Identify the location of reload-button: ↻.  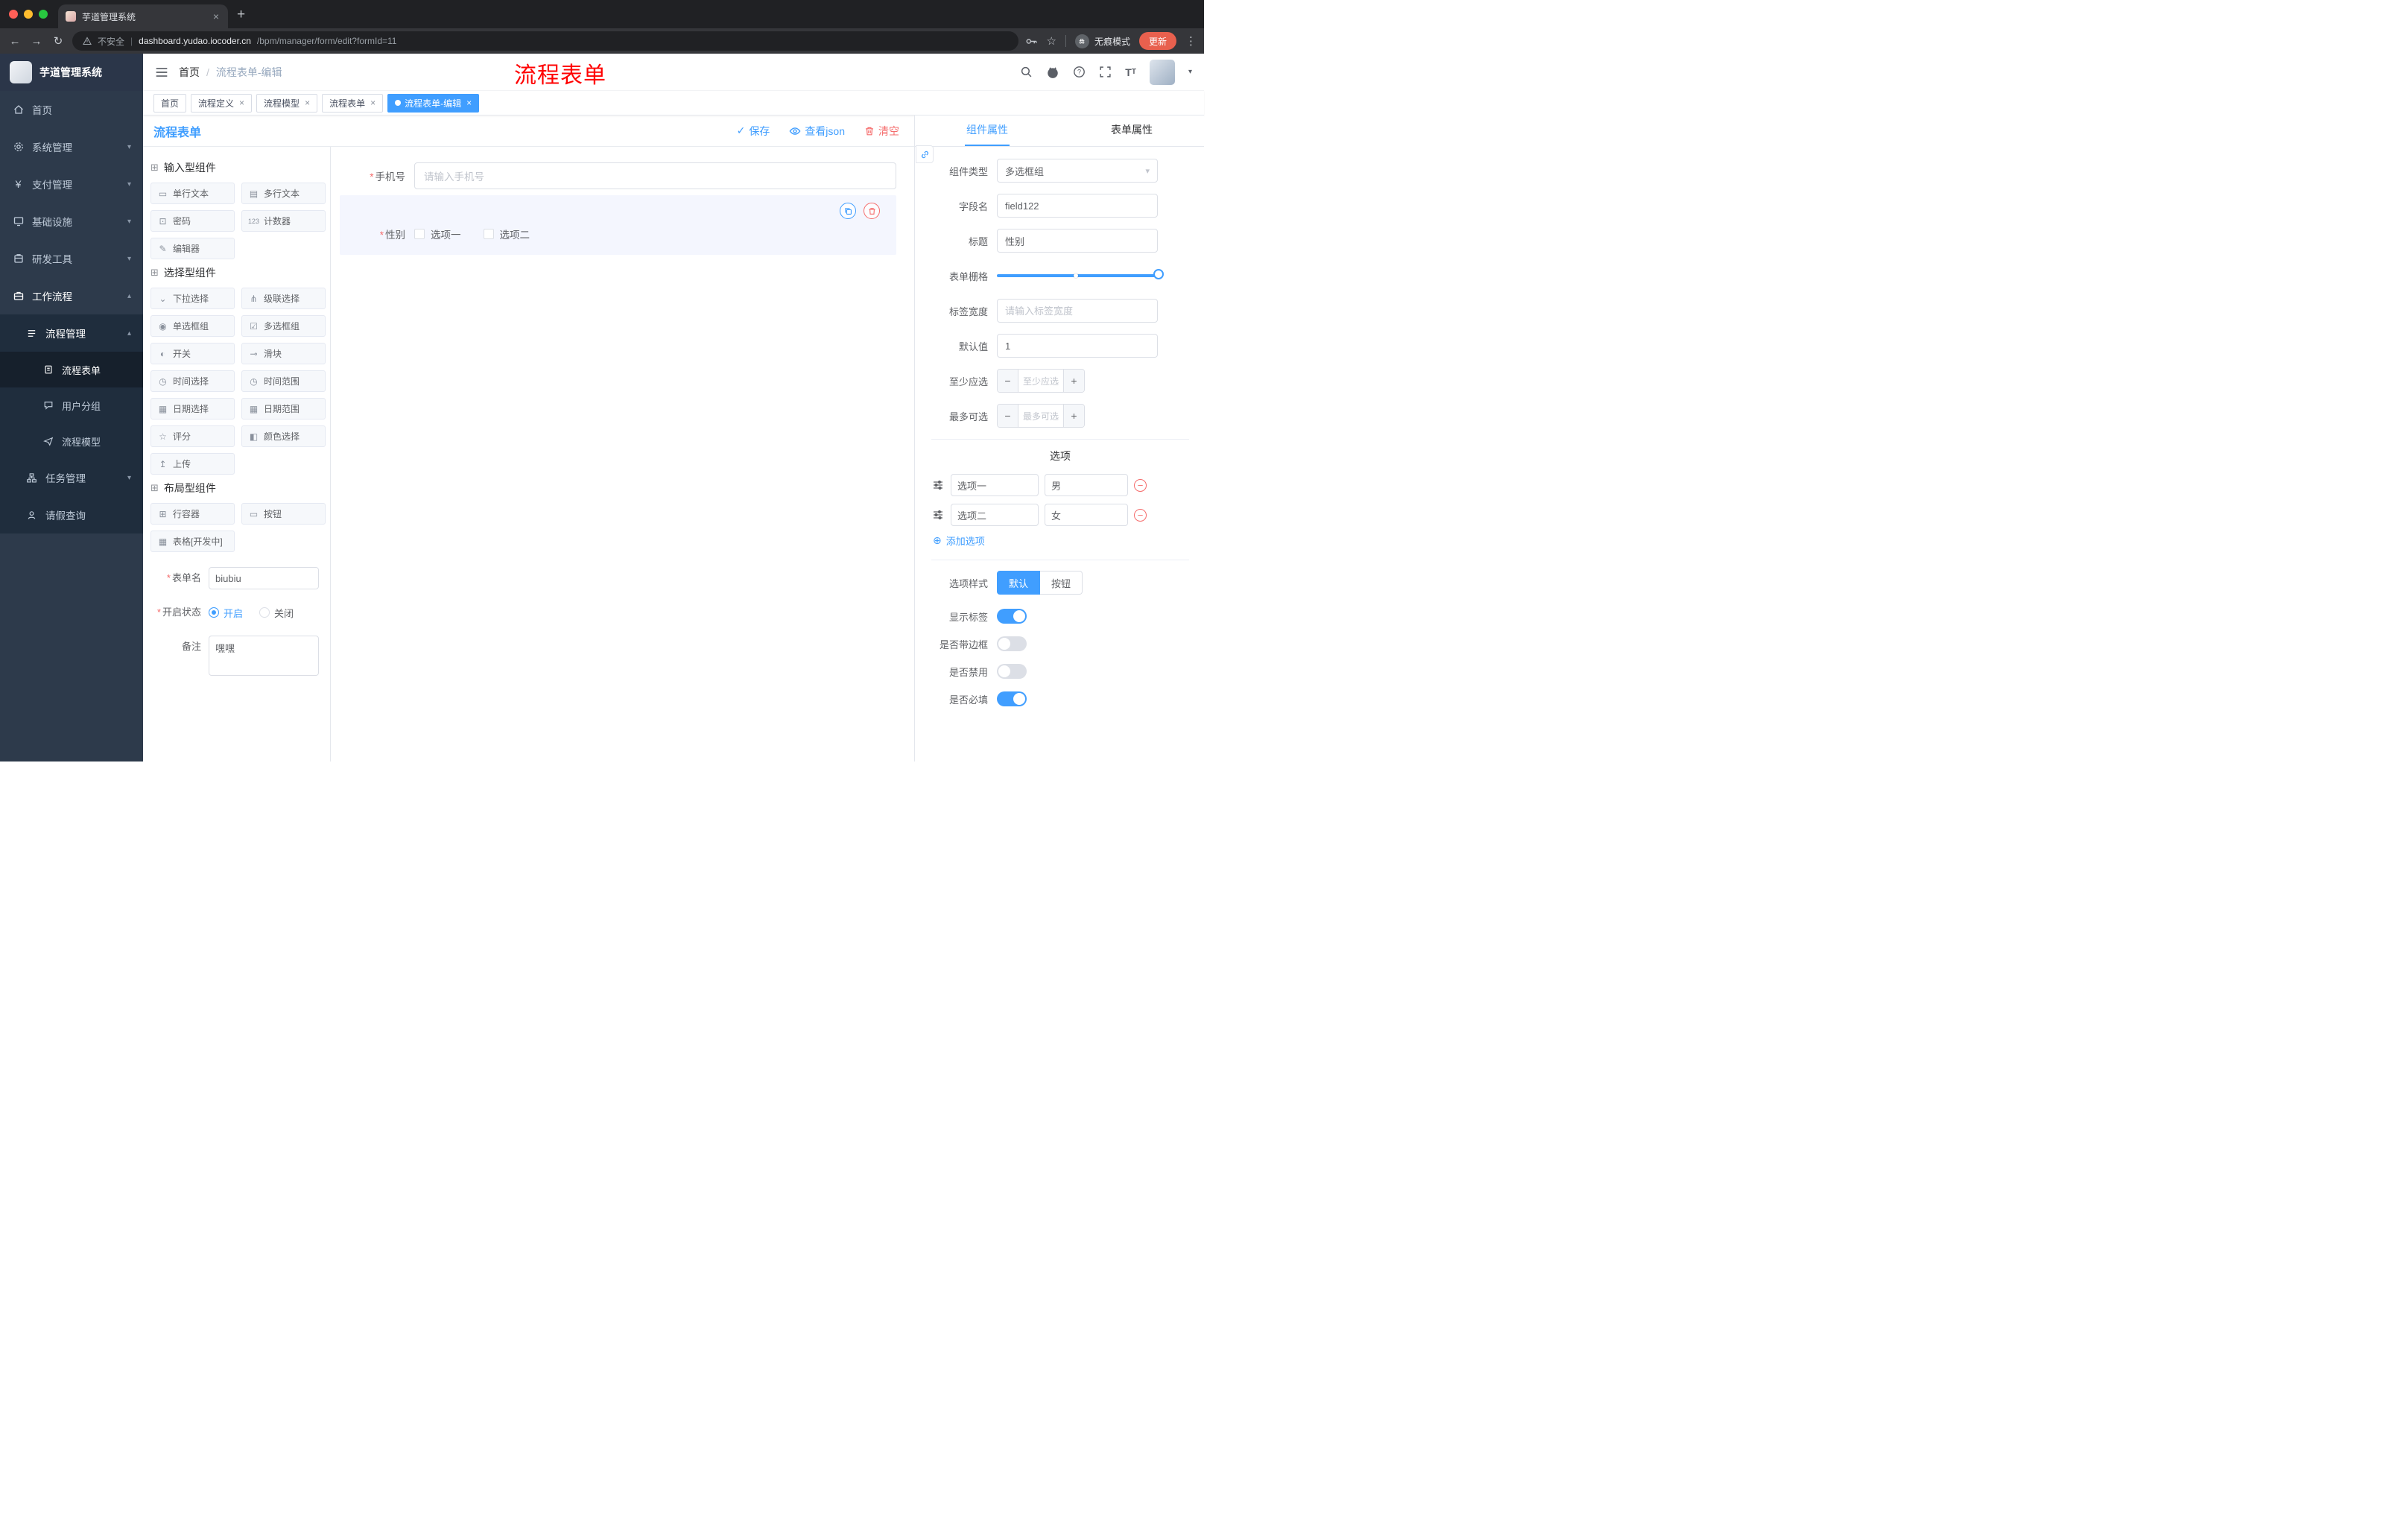
(58, 41).